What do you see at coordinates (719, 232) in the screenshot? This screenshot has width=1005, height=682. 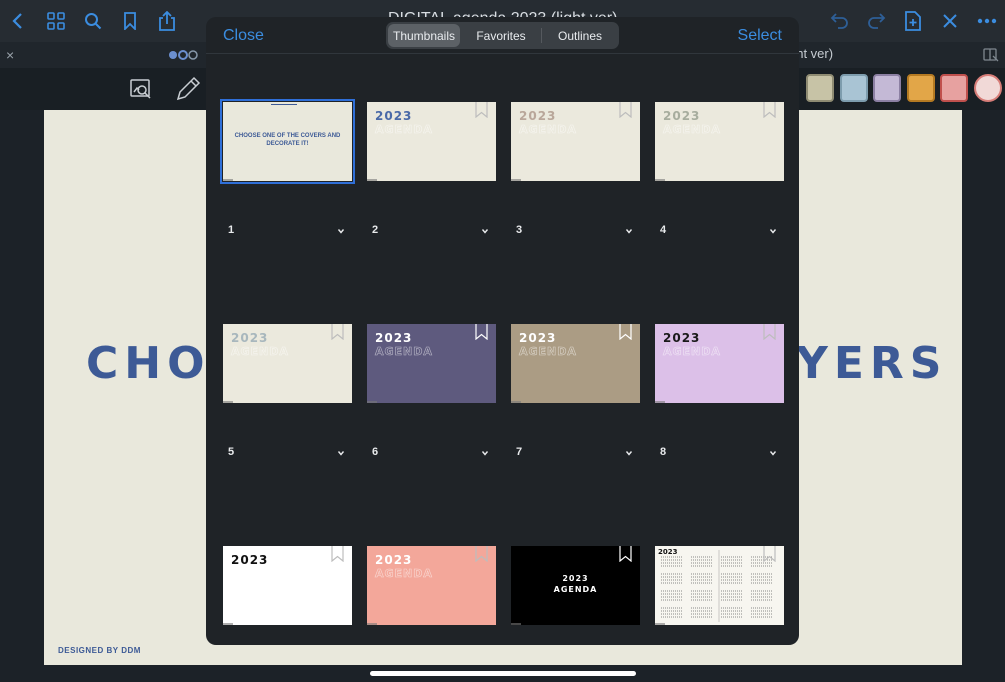 I see `page-label-row: 4` at bounding box center [719, 232].